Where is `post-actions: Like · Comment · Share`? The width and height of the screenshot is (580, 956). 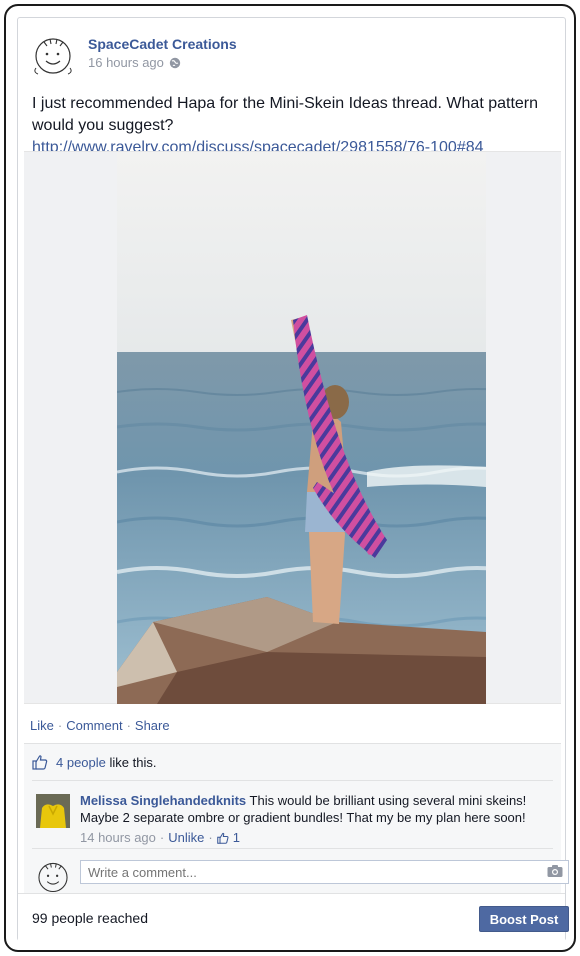 post-actions: Like · Comment · Share is located at coordinates (100, 725).